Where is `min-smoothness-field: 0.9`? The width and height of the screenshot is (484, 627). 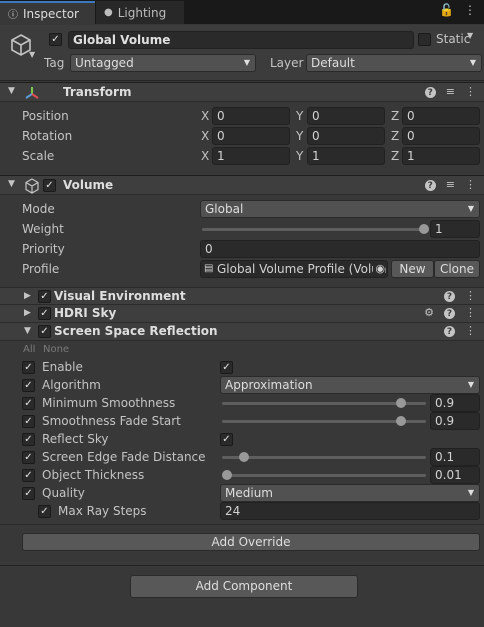
min-smoothness-field: 0.9 is located at coordinates (455, 403).